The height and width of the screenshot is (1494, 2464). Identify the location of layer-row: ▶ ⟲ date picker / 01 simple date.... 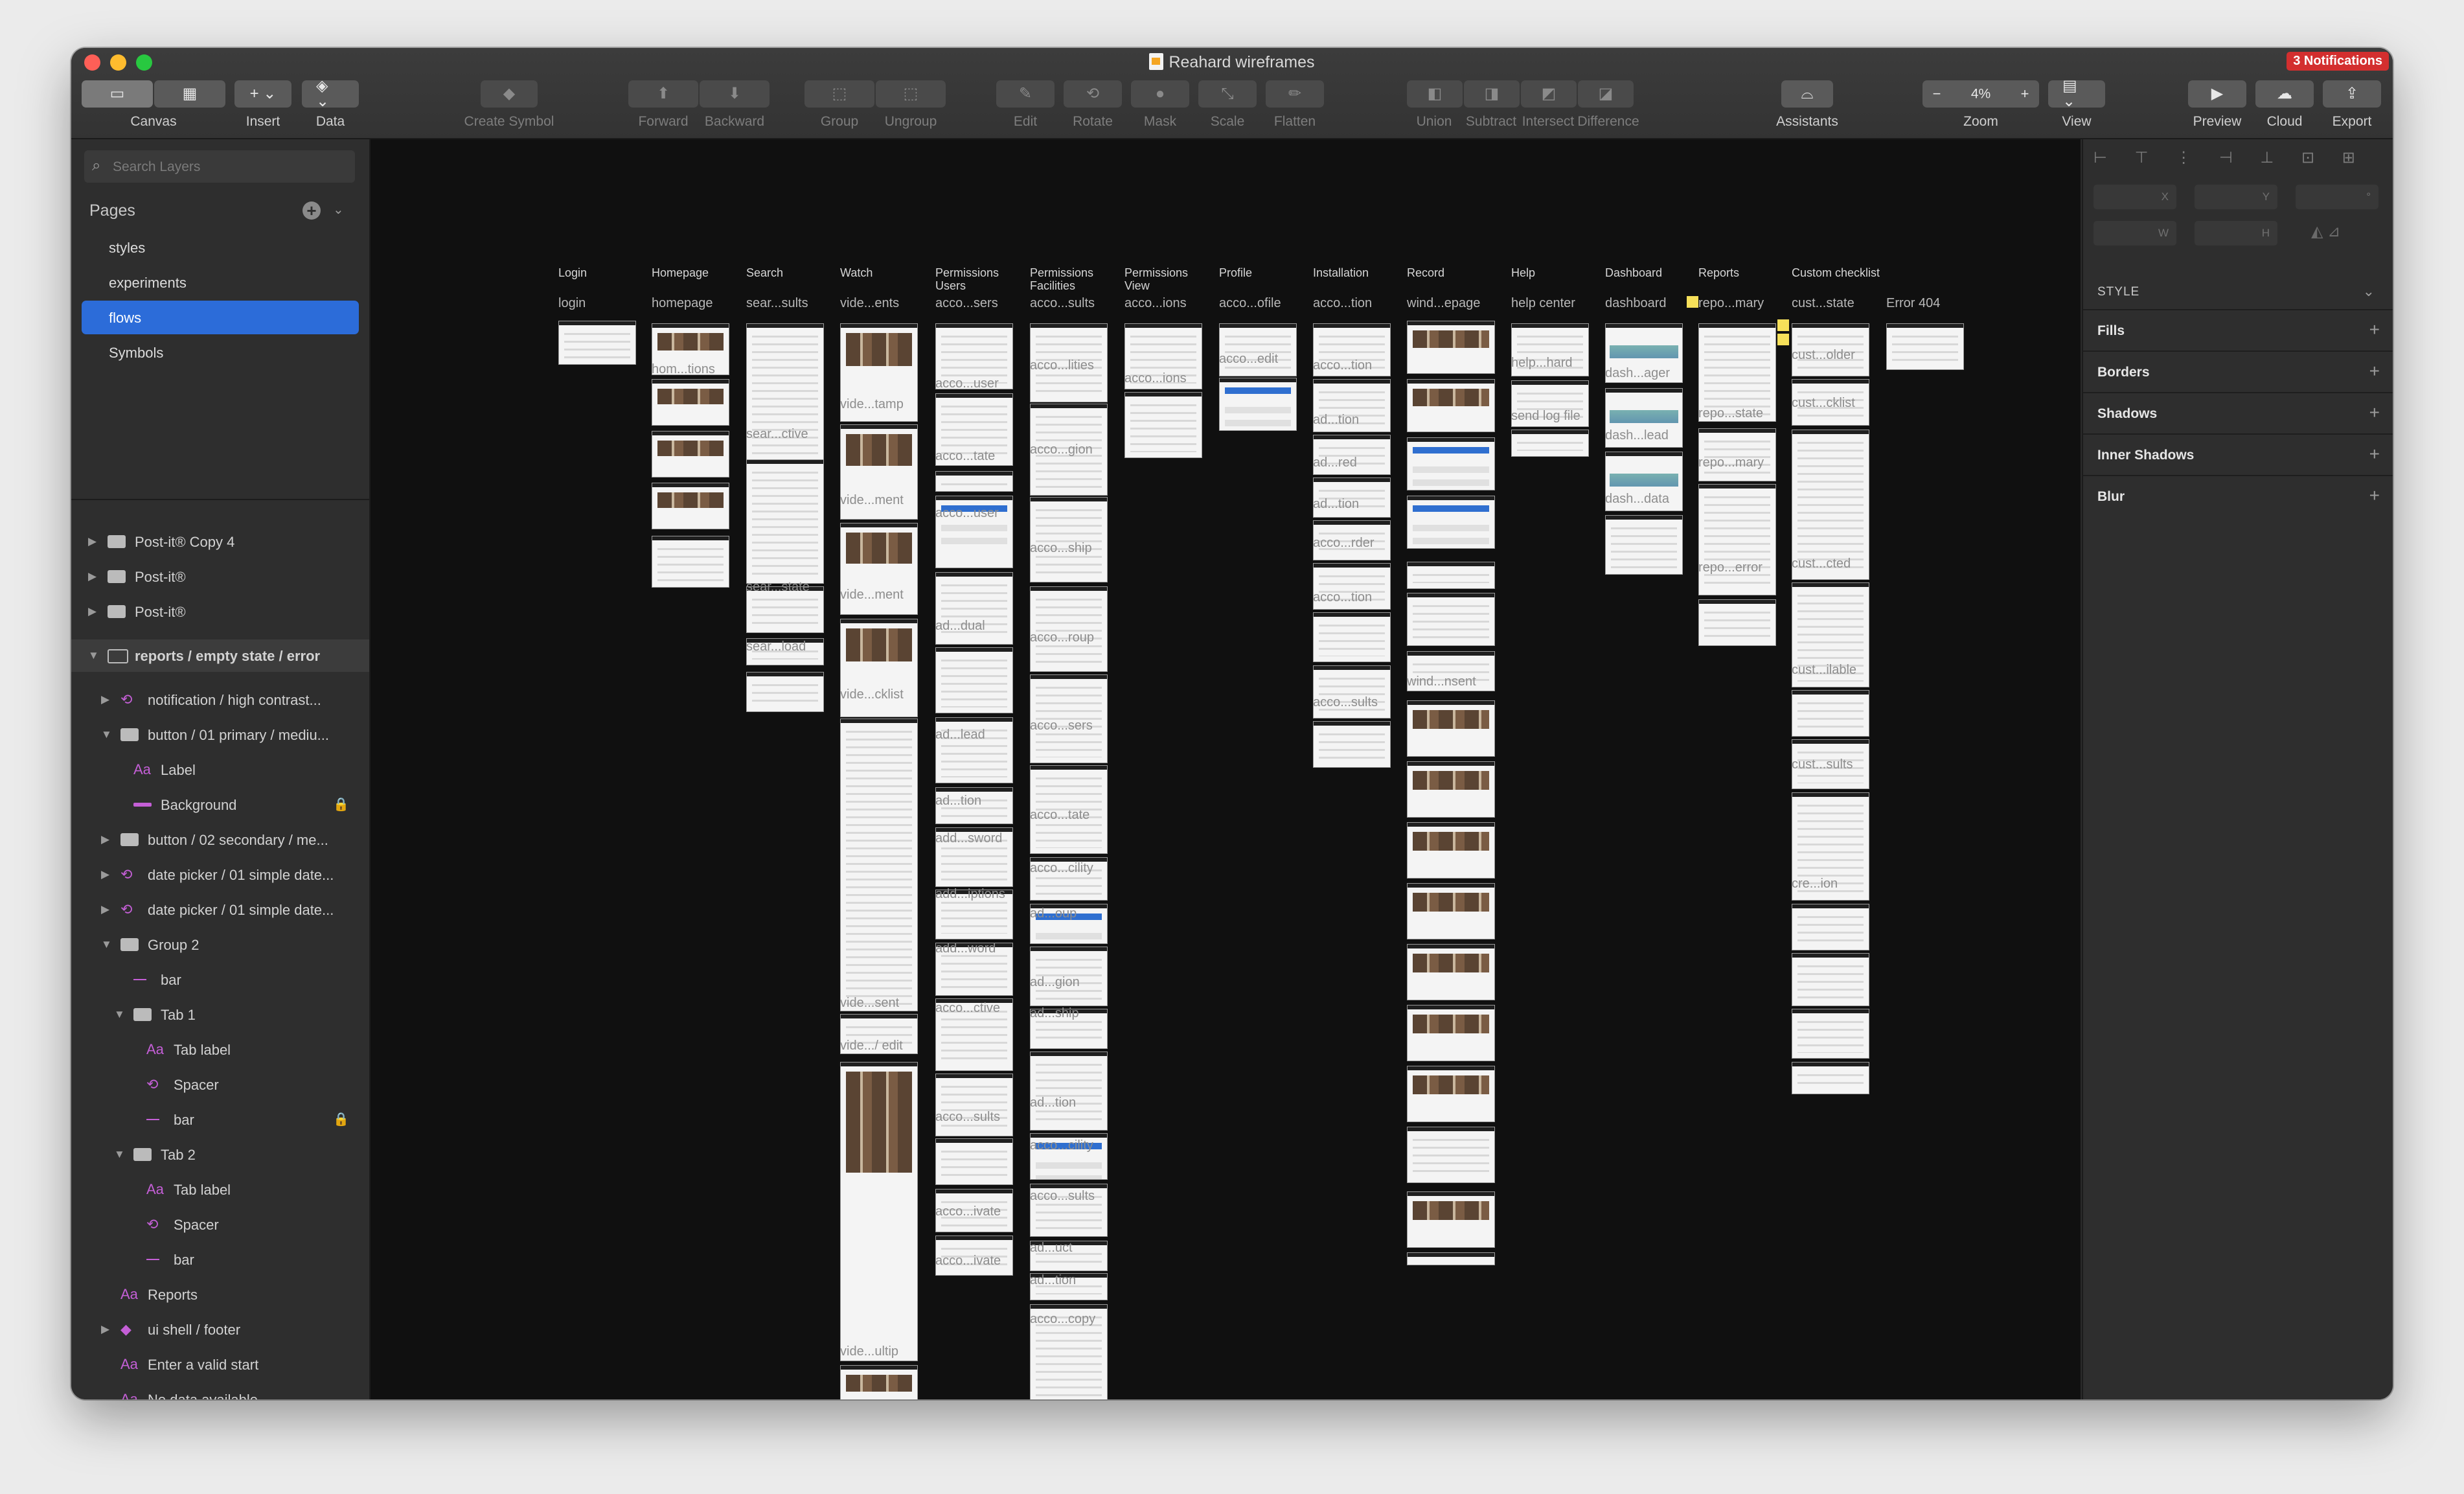
(220, 875).